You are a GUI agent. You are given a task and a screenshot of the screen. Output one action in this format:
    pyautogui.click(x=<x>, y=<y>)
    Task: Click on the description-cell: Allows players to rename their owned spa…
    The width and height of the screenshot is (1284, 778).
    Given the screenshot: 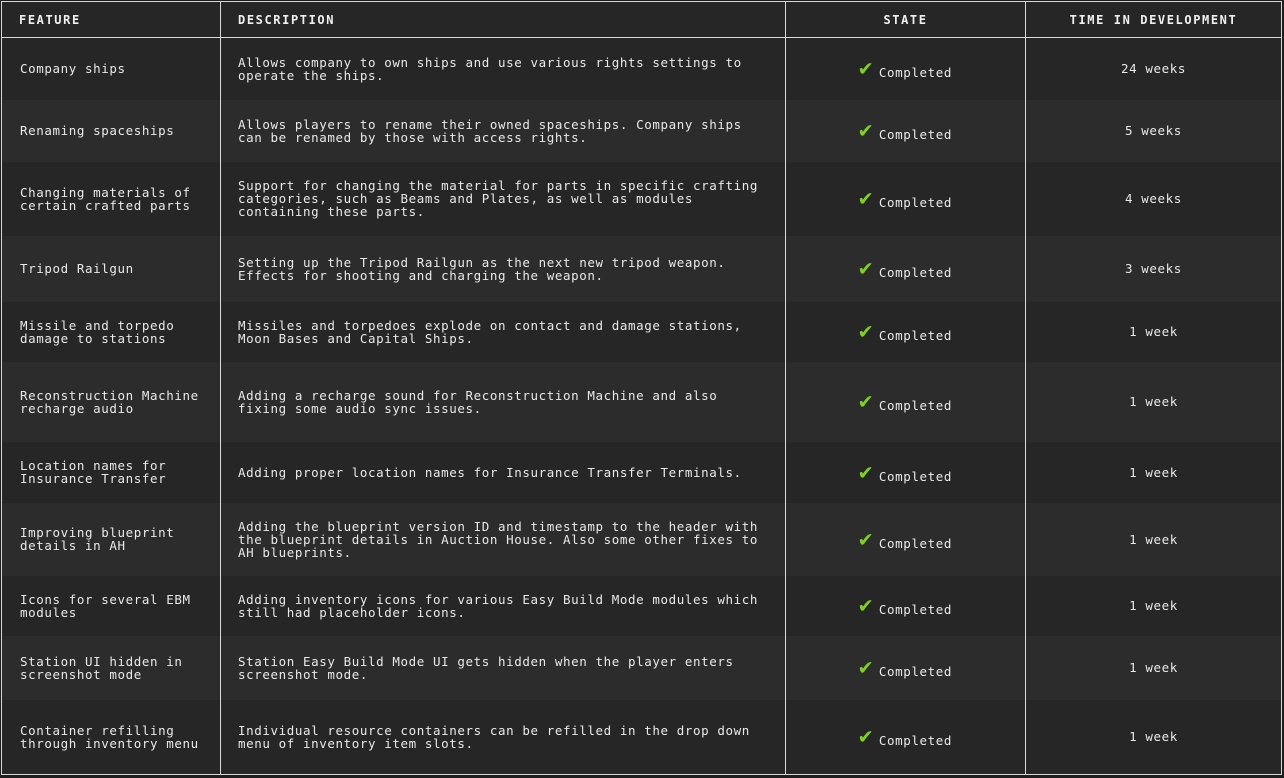 What is the action you would take?
    pyautogui.click(x=503, y=130)
    